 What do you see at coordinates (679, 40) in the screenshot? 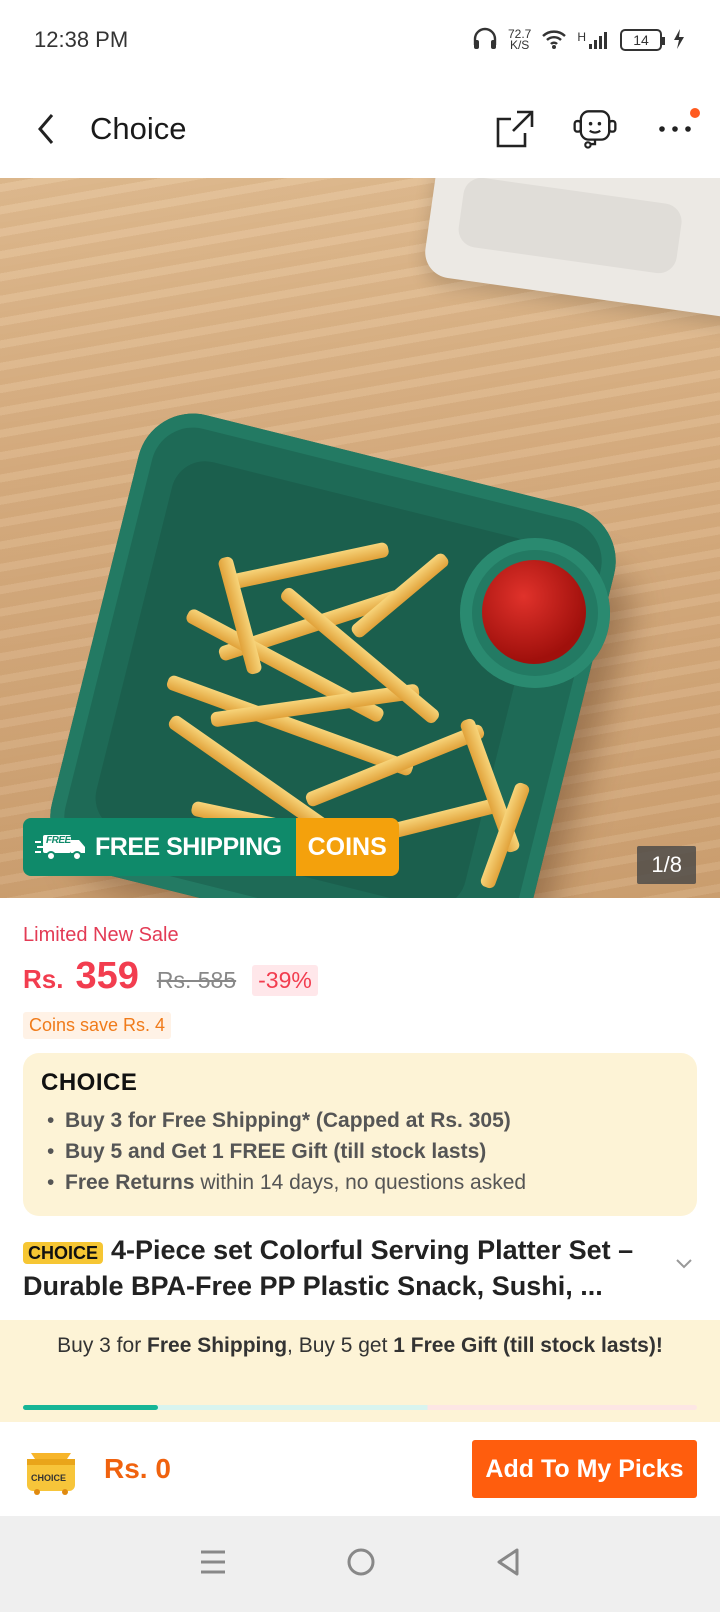
I see `charging-icon` at bounding box center [679, 40].